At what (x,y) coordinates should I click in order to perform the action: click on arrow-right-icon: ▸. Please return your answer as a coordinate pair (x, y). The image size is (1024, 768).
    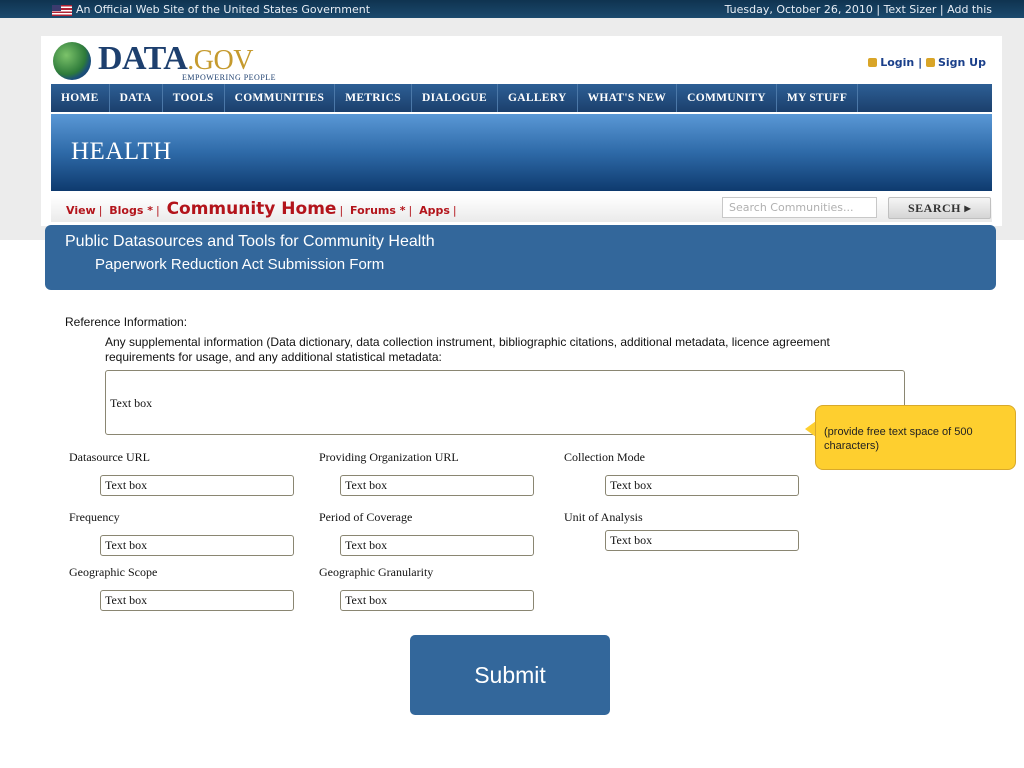
    Looking at the image, I should click on (968, 208).